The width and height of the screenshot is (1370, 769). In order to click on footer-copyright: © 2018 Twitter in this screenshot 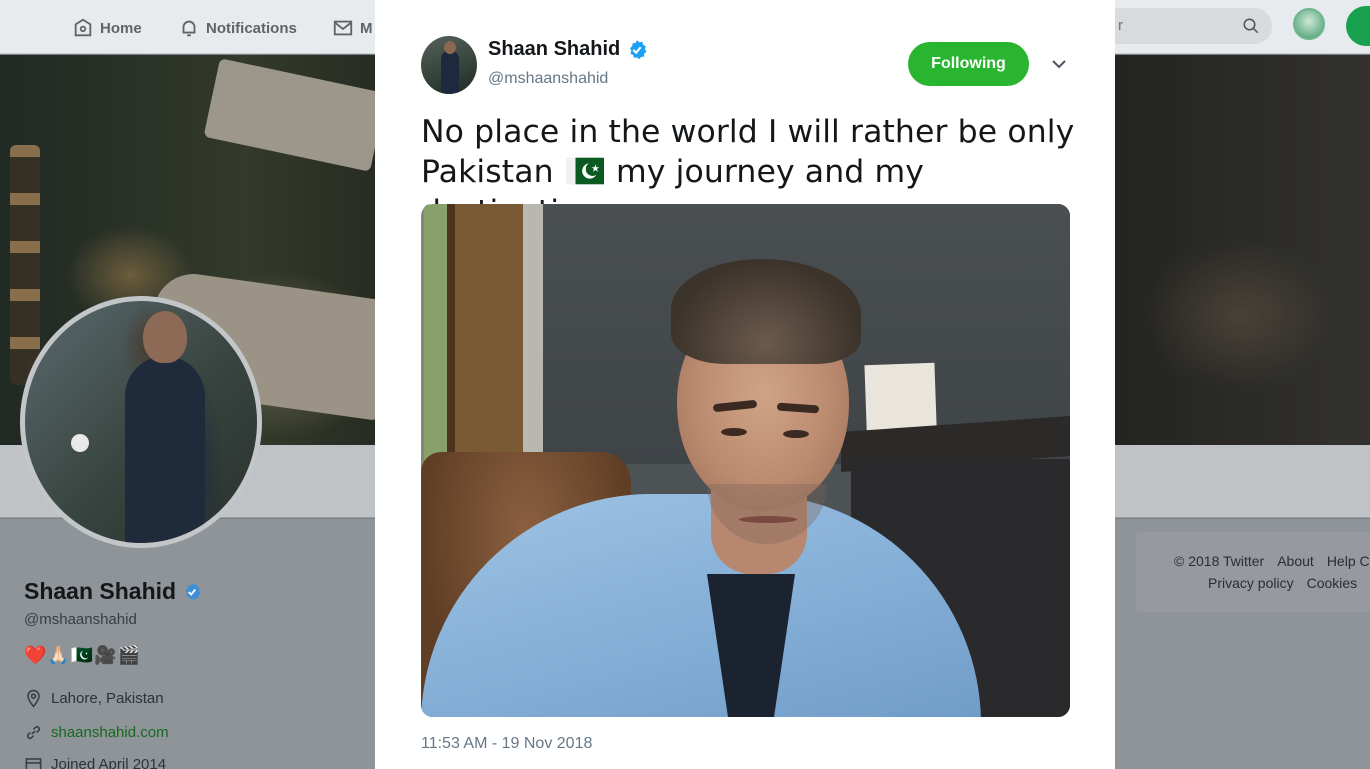, I will do `click(1219, 561)`.